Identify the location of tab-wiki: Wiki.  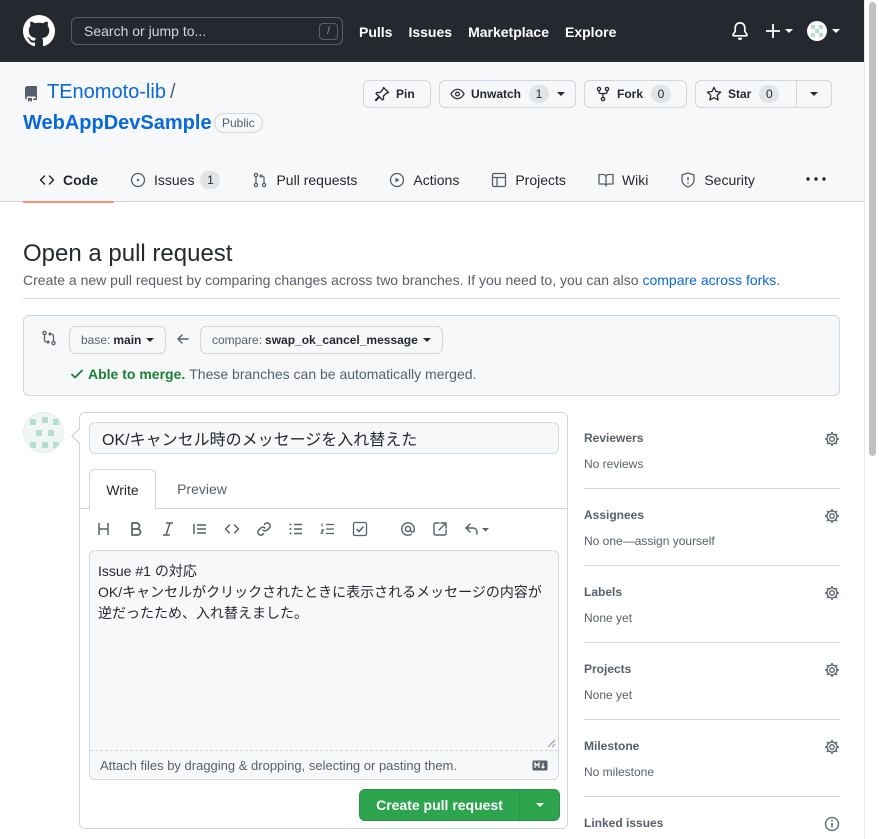
(623, 180).